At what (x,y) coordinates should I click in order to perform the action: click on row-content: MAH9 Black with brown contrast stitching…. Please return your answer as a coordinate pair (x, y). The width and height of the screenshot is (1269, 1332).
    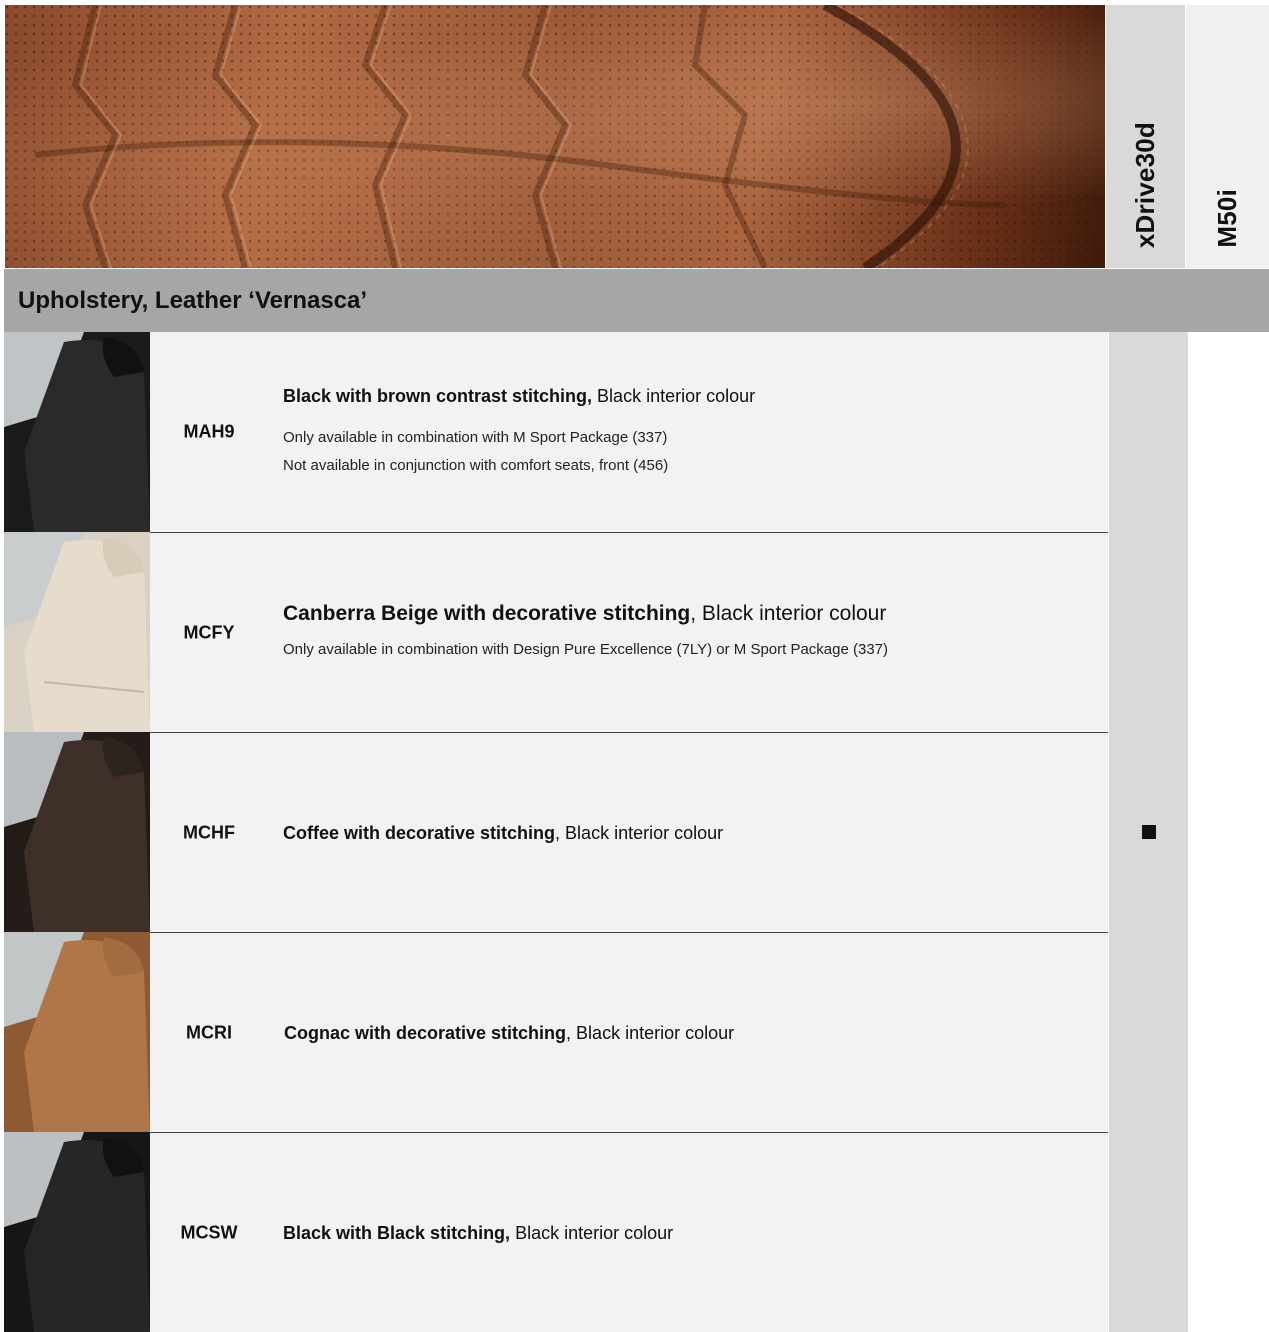
    Looking at the image, I should click on (629, 432).